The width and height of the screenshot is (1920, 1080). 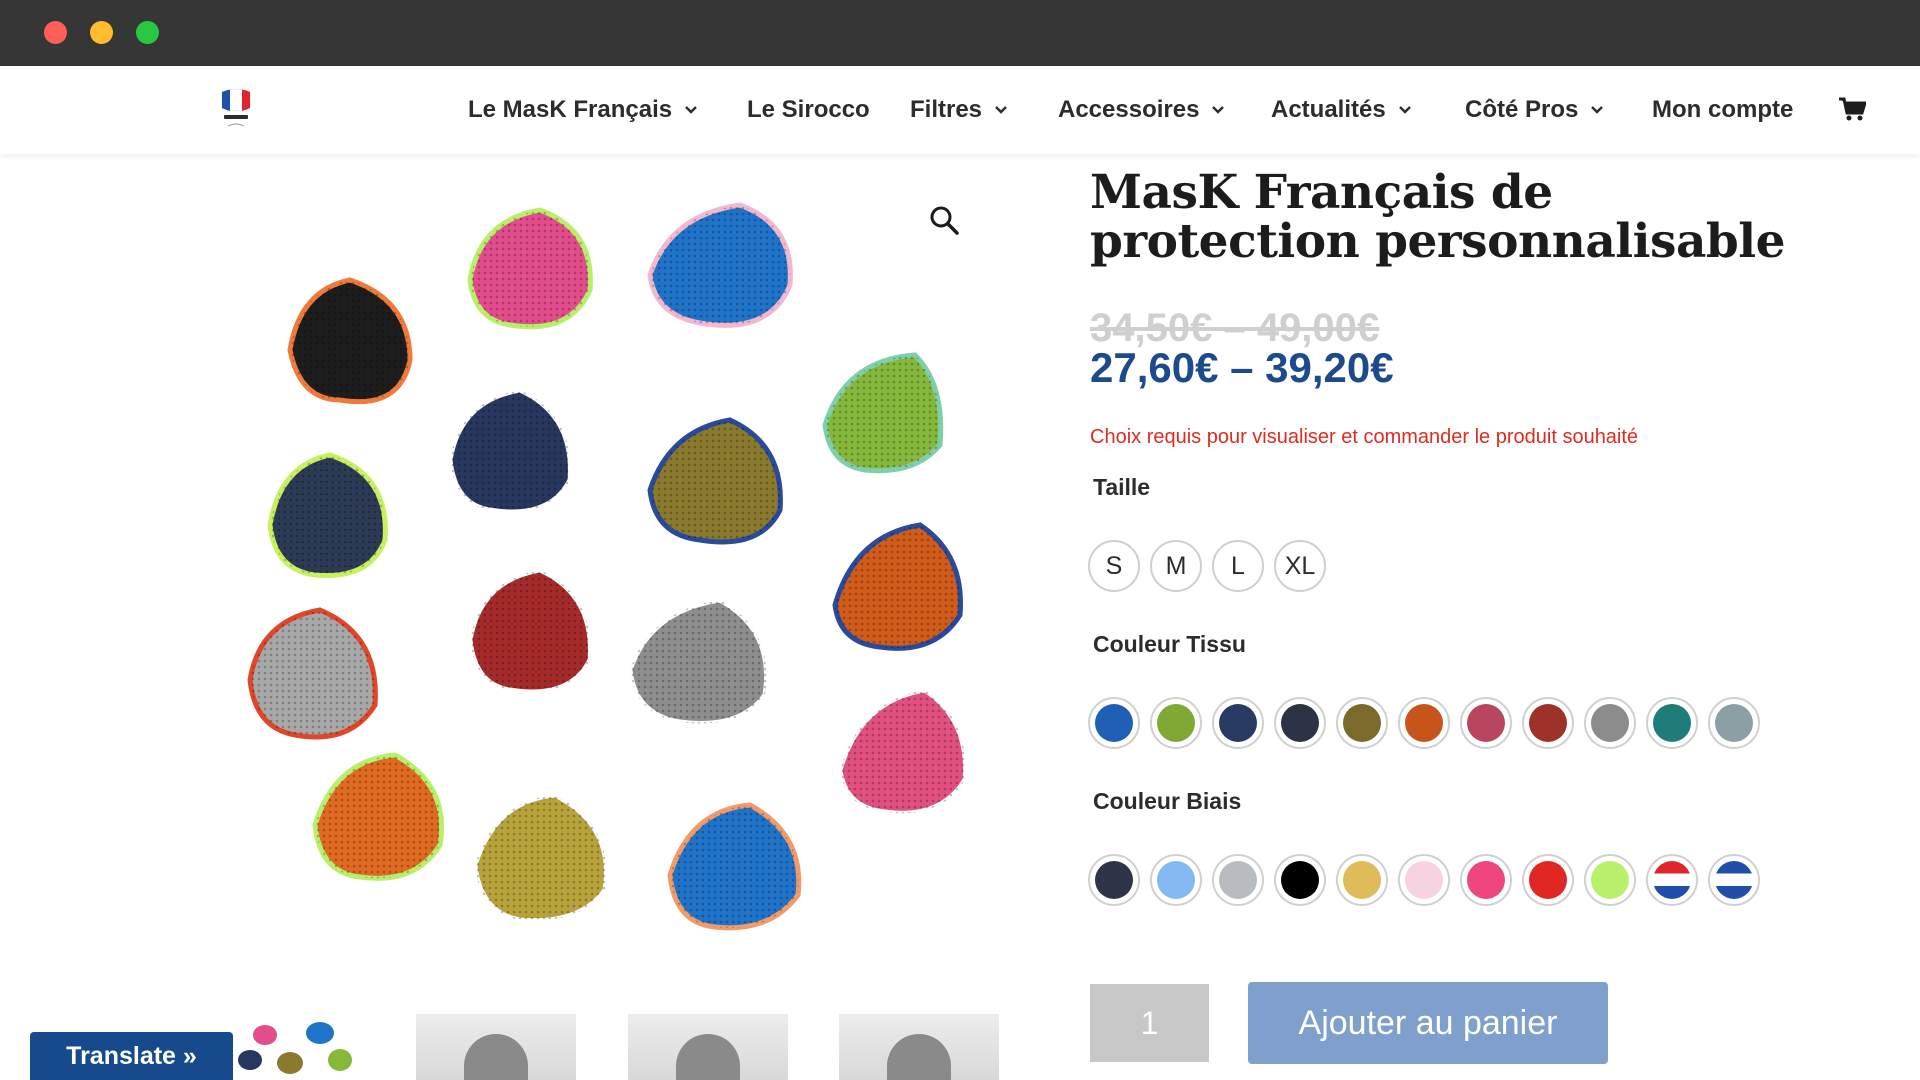 I want to click on size-option-xl: XL, so click(x=1300, y=566).